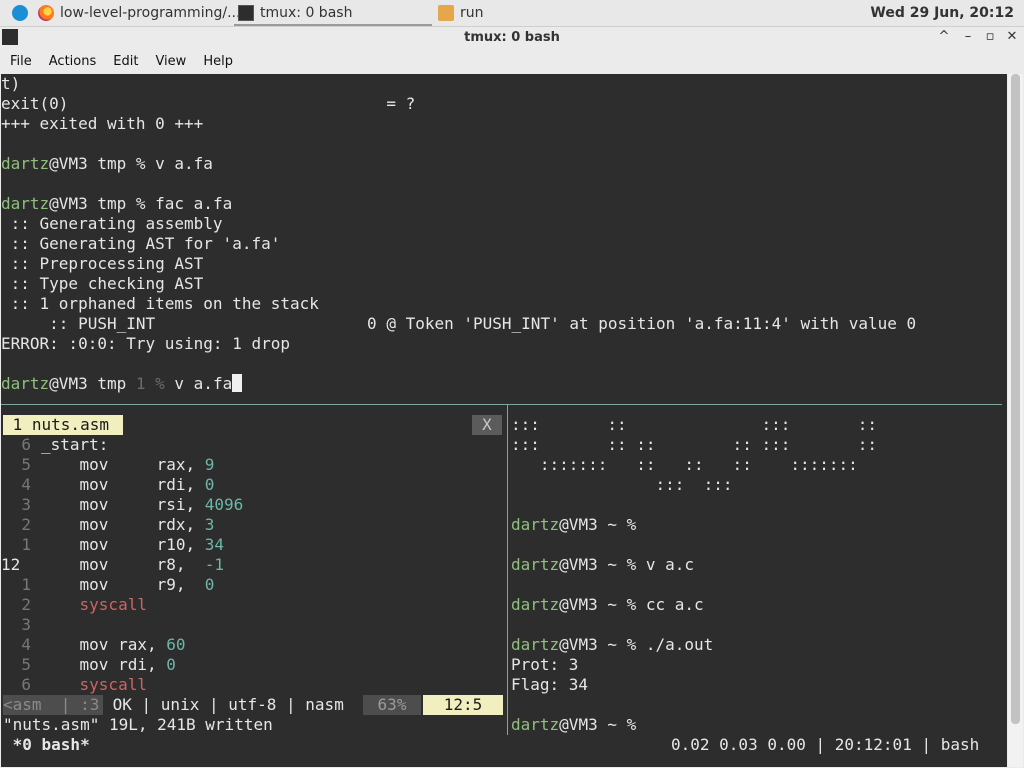 The height and width of the screenshot is (768, 1024). What do you see at coordinates (102, 123) in the screenshot?
I see `output-line: +++ exited with 0 +++` at bounding box center [102, 123].